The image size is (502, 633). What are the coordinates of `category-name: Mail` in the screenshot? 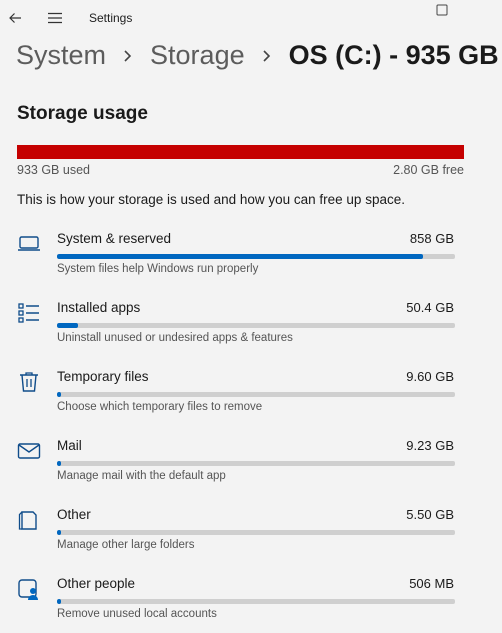 It's located at (69, 445).